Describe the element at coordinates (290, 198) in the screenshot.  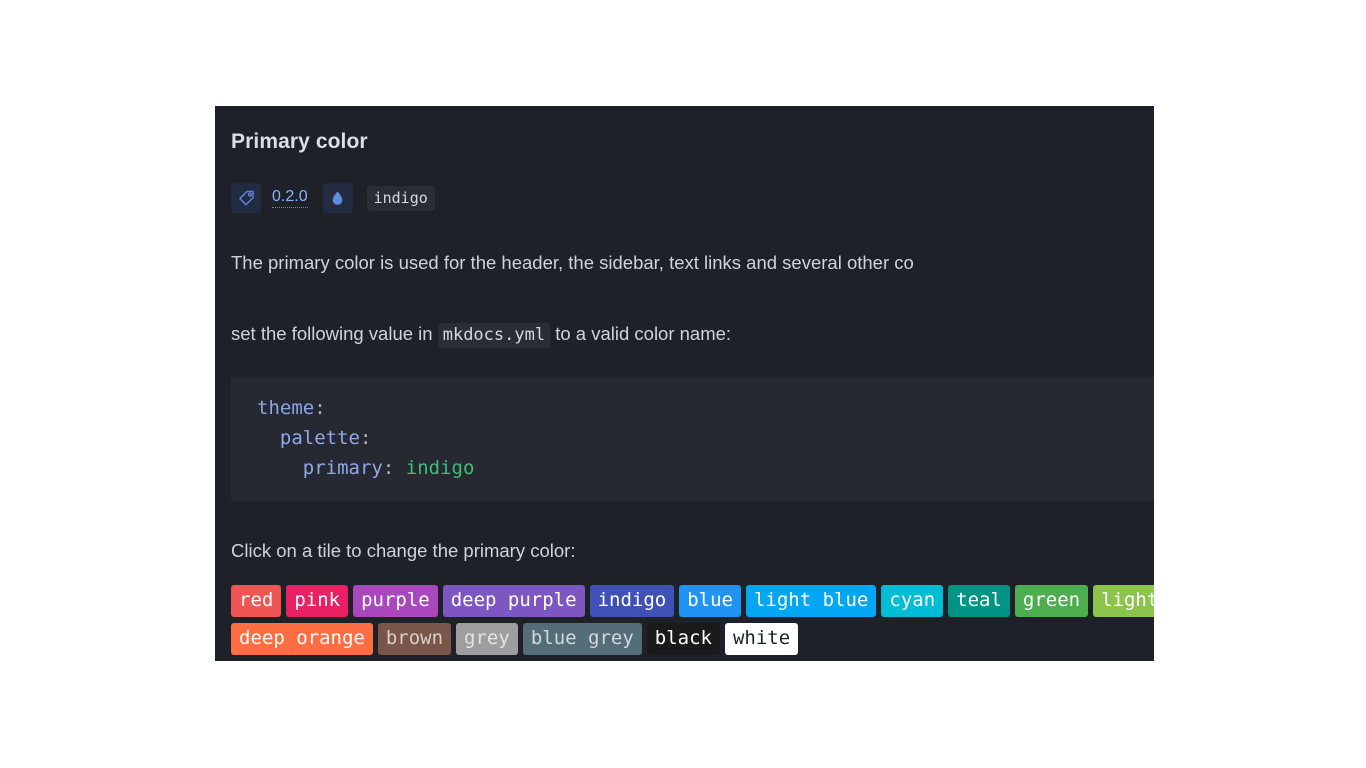
I see `version-link: 0.2.0` at that location.